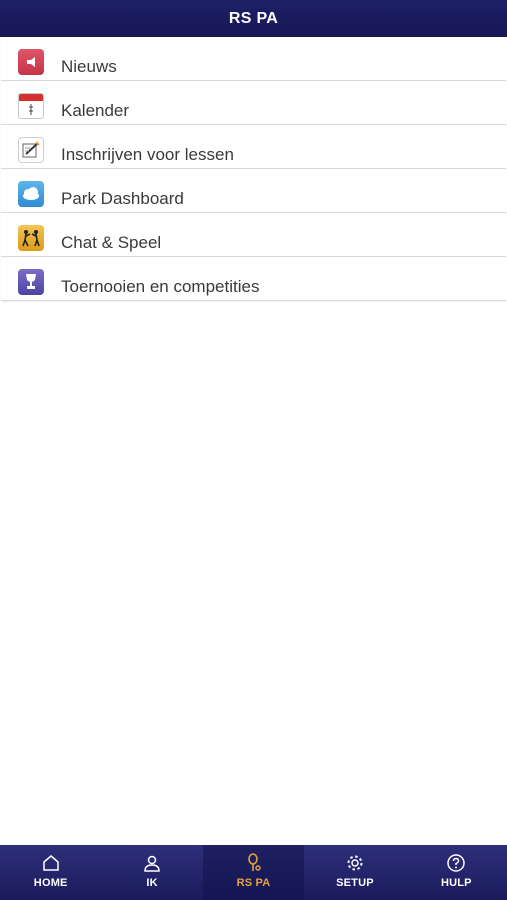  Describe the element at coordinates (253, 883) in the screenshot. I see `tab-label: RS PA` at that location.